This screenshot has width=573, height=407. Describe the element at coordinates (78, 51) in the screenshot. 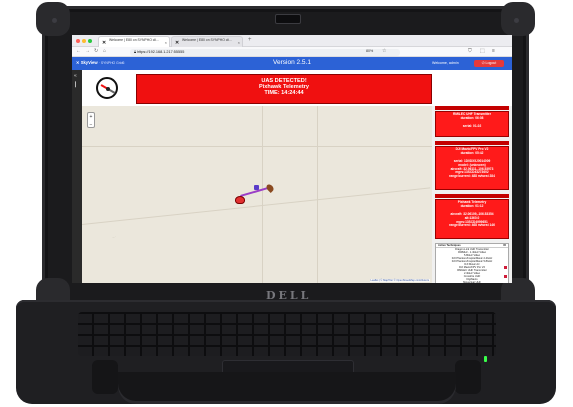

I see `back-arrow-icon: ←` at that location.